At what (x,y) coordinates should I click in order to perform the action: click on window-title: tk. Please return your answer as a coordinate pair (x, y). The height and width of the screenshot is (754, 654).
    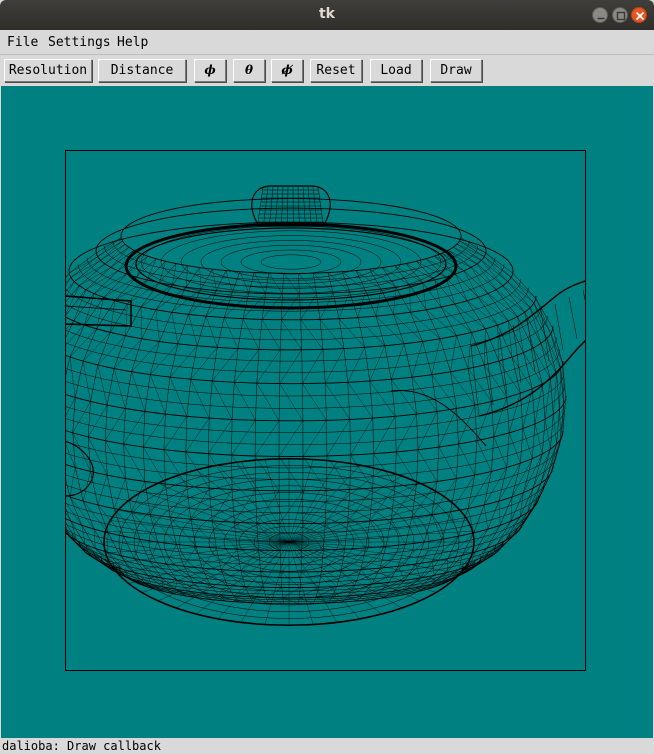
    Looking at the image, I should click on (326, 14).